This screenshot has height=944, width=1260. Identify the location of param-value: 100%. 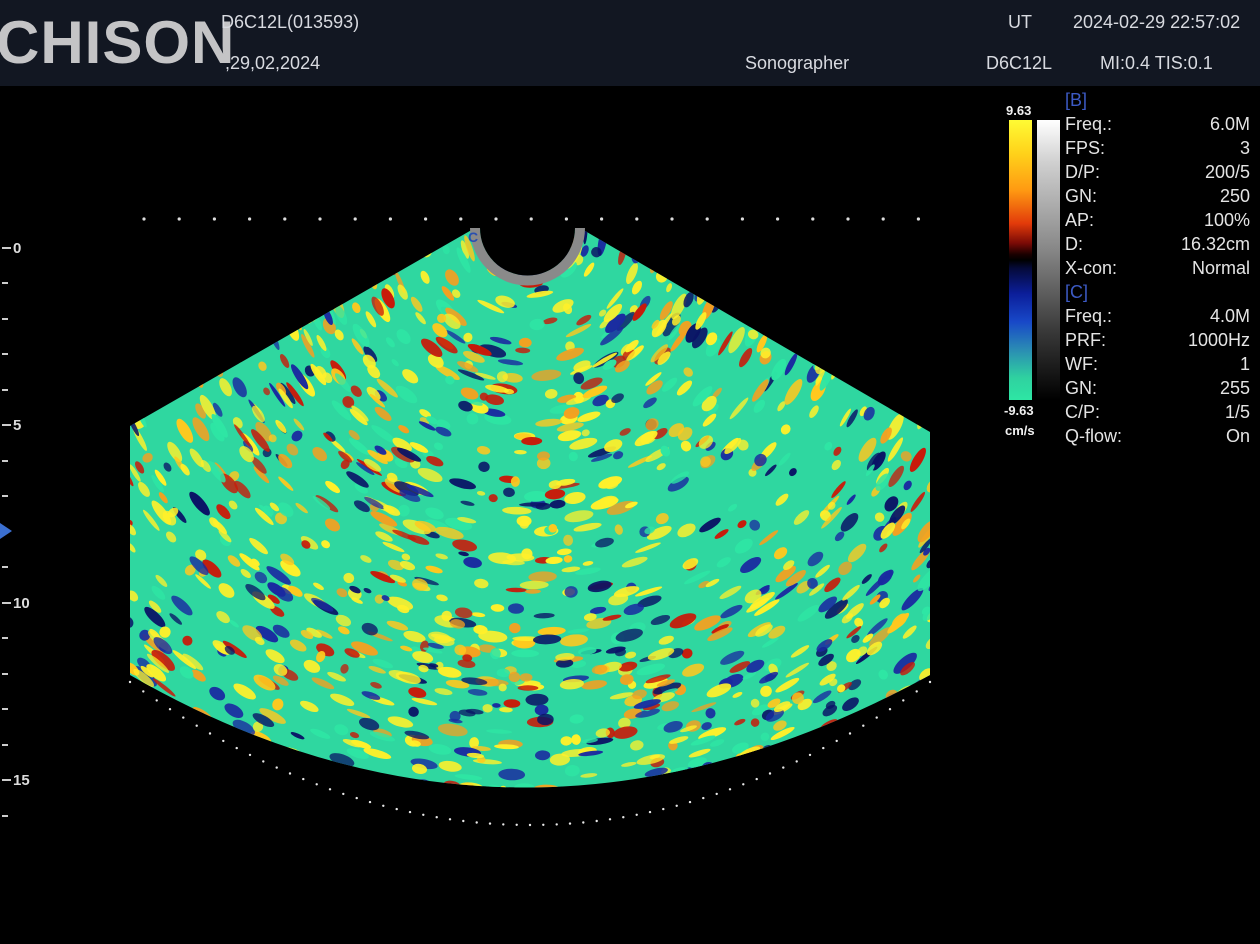
(1226, 220).